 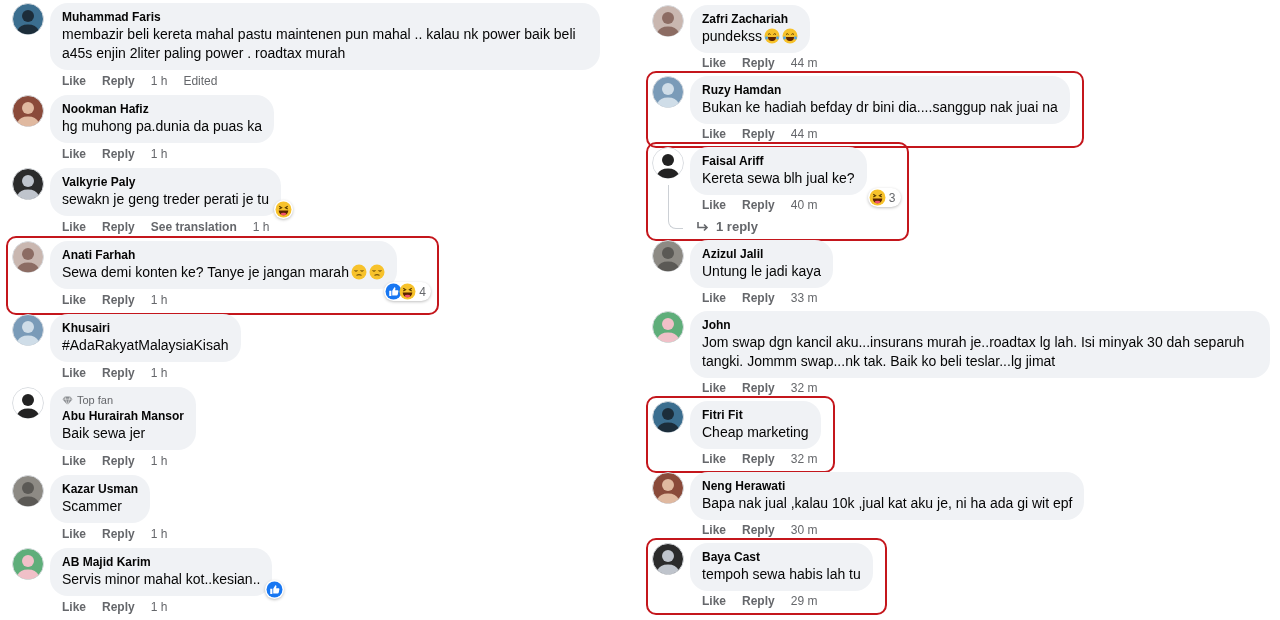 What do you see at coordinates (880, 90) in the screenshot?
I see `commenter-name: Ruzy Hamdan` at bounding box center [880, 90].